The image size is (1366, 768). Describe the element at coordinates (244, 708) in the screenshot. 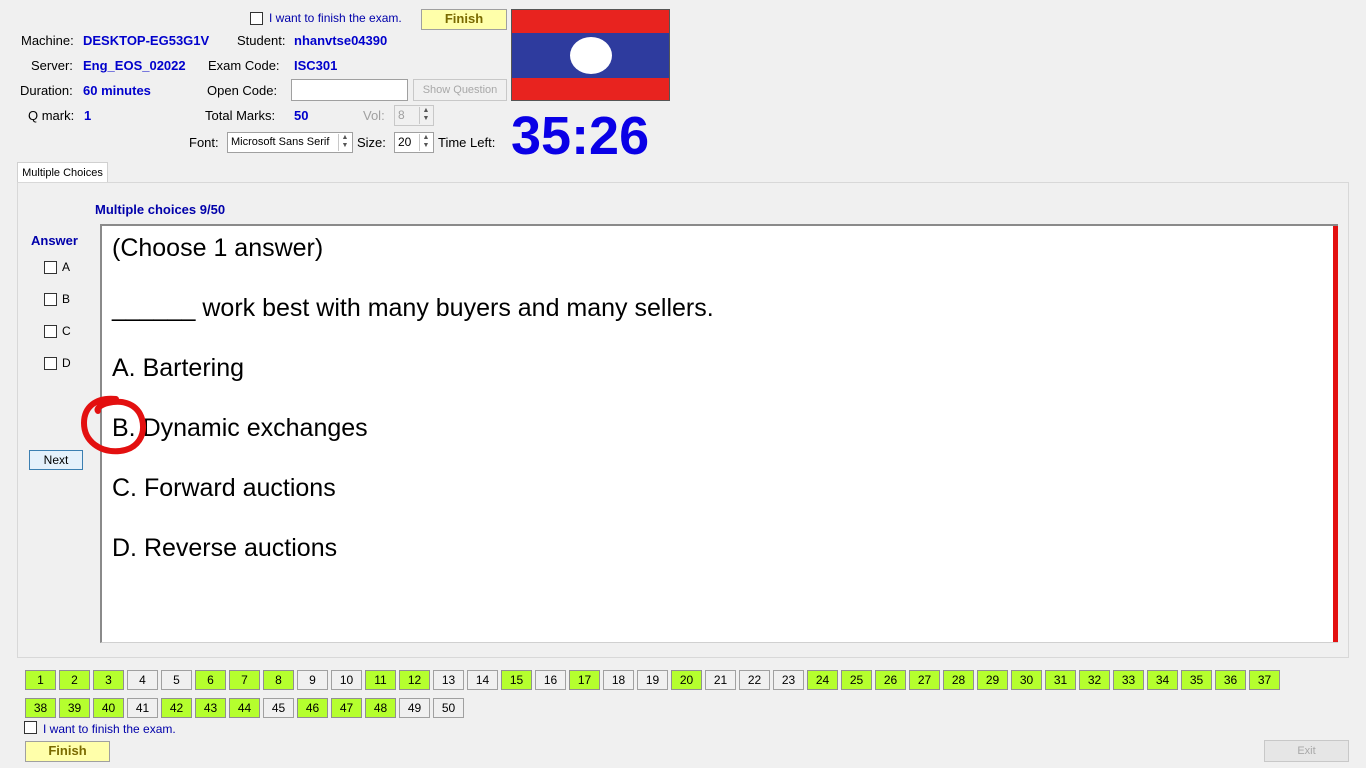

I see `question-nav-button: 44` at that location.